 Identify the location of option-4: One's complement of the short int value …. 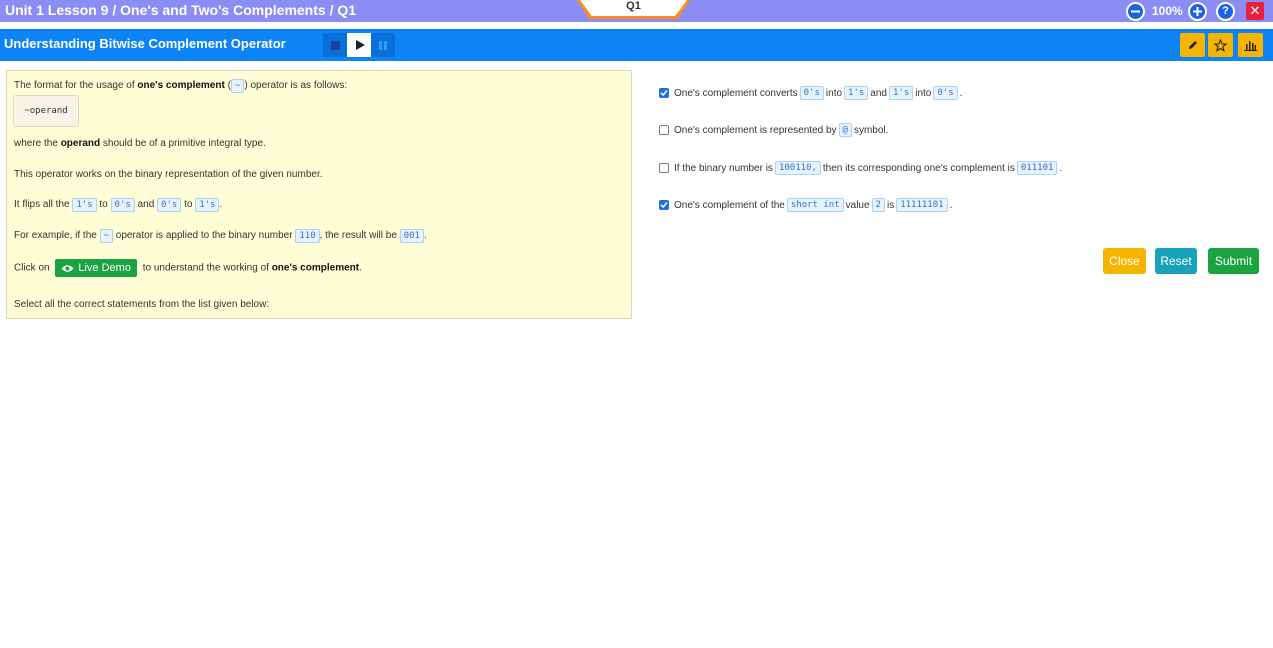
(805, 205).